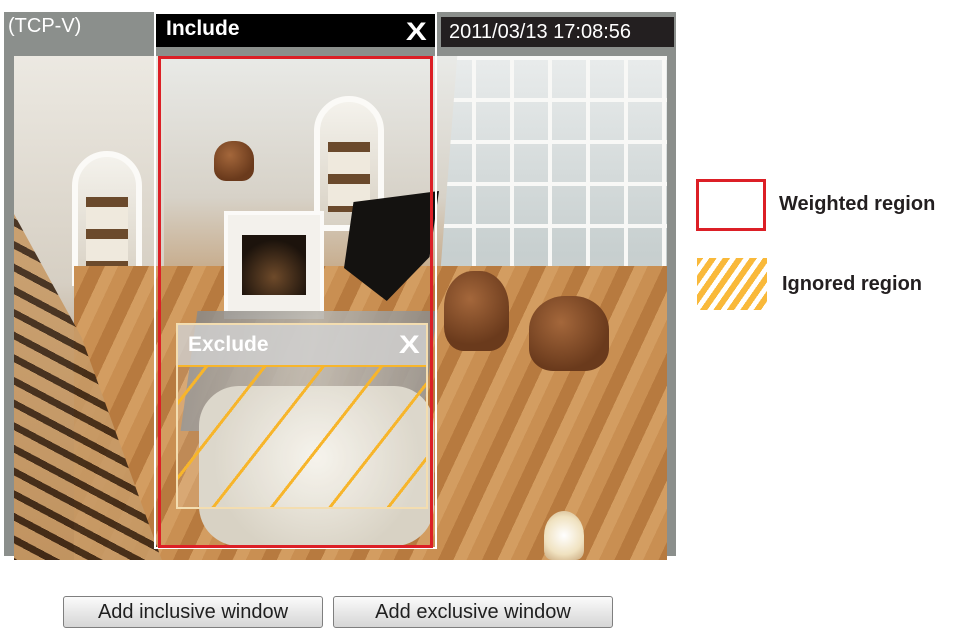 The image size is (972, 628). I want to click on add-inclusive-window-button: Add inclusive window, so click(193, 612).